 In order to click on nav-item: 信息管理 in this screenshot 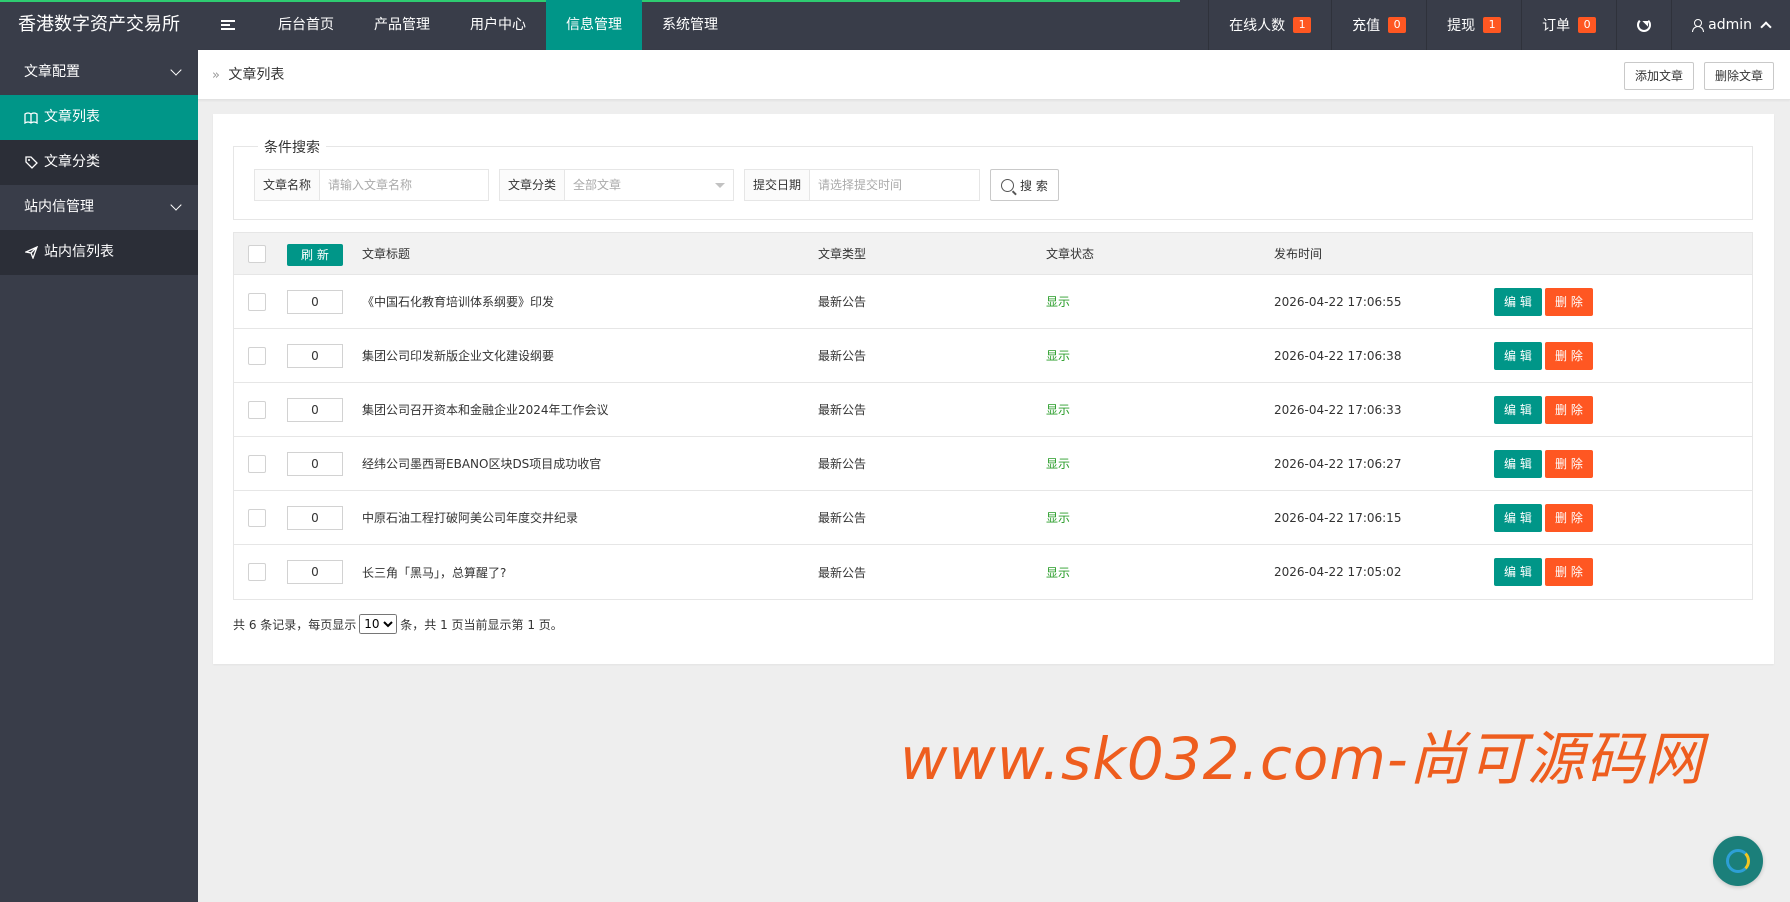, I will do `click(594, 25)`.